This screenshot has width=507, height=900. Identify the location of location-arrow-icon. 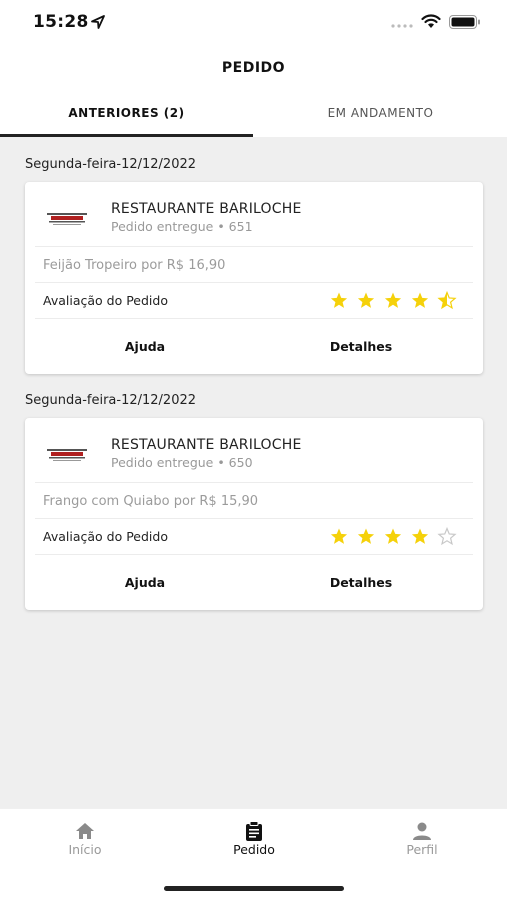
(98, 22).